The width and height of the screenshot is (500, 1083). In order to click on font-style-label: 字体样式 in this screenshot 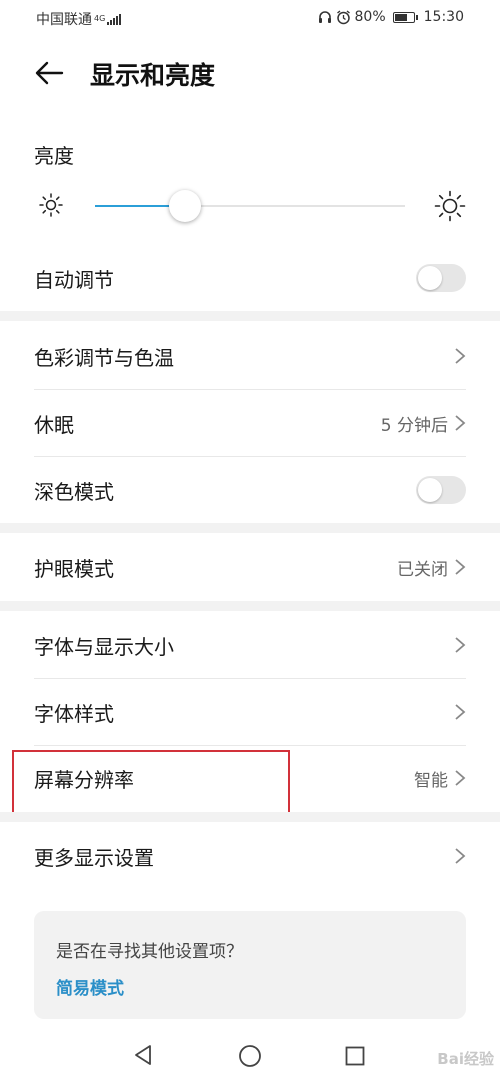, I will do `click(74, 713)`.